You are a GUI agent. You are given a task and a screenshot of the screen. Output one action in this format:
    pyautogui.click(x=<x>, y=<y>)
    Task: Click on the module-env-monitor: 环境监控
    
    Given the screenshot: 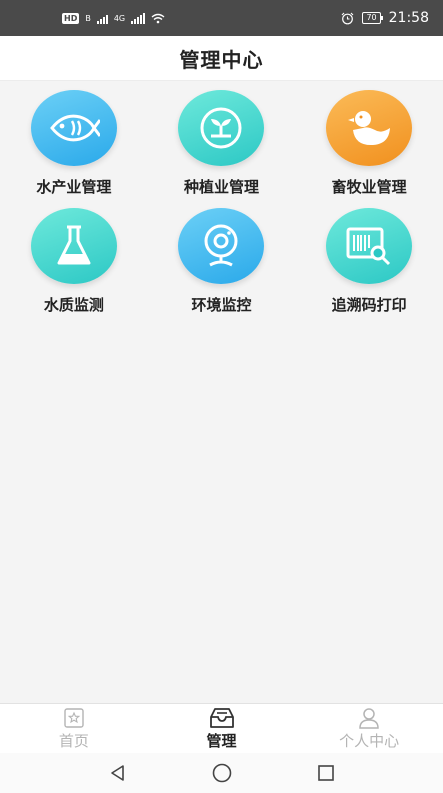 What is the action you would take?
    pyautogui.click(x=222, y=264)
    